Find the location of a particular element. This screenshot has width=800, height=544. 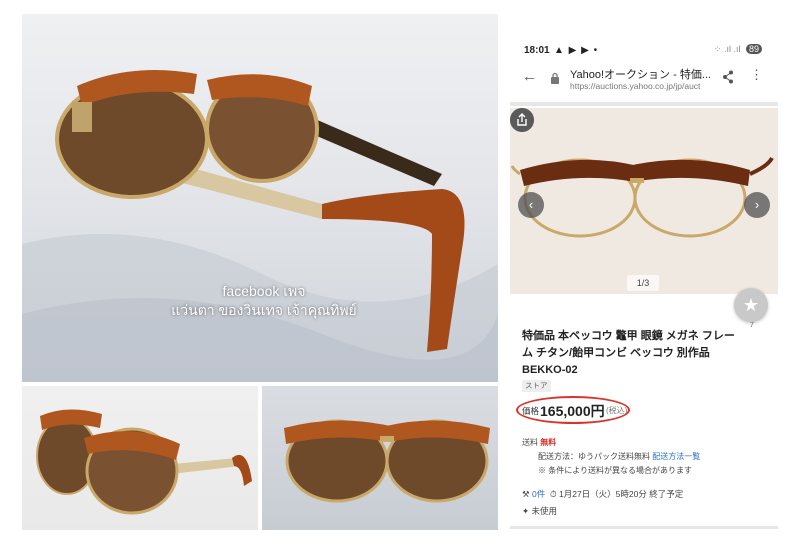

delivery-label: 配送方法：ゆうパック送料無料 is located at coordinates (594, 456).